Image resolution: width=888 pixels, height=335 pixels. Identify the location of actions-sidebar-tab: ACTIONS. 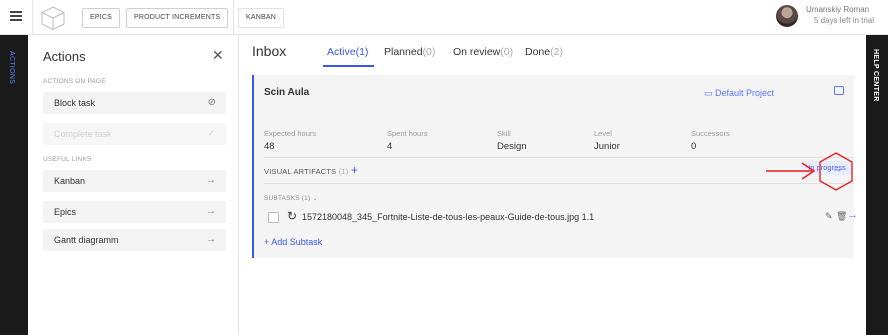
(14, 185).